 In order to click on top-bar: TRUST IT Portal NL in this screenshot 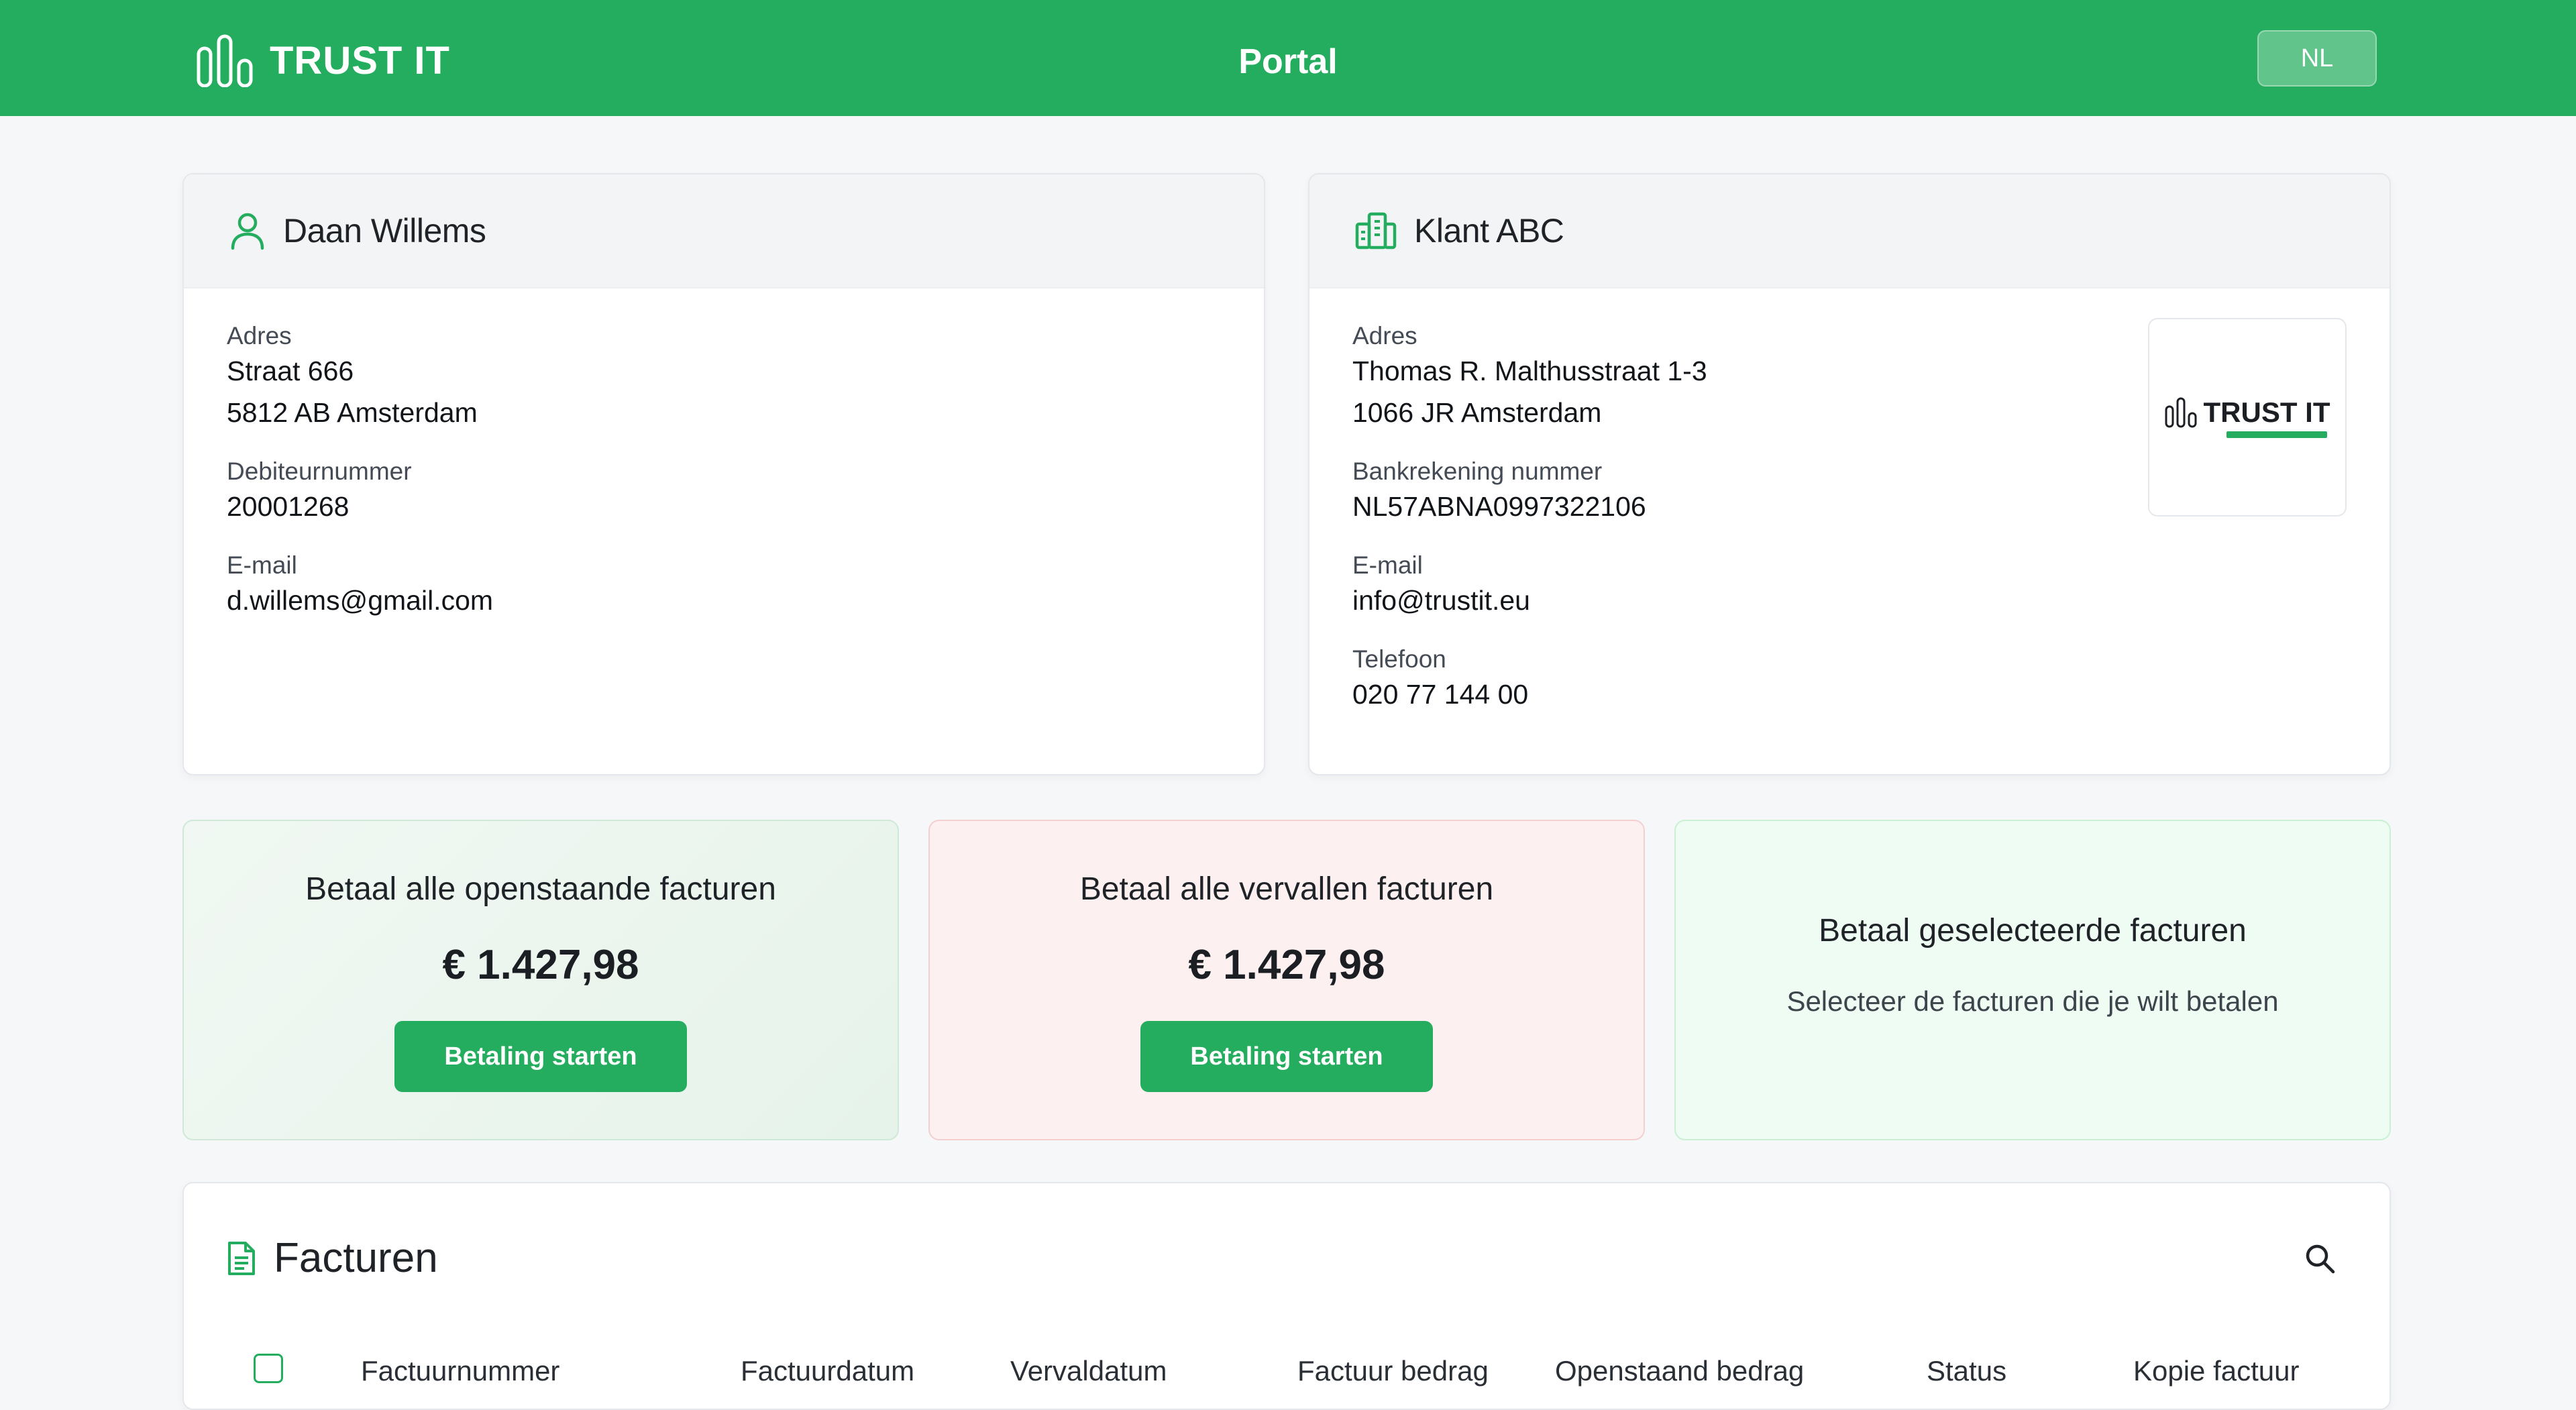, I will do `click(1288, 58)`.